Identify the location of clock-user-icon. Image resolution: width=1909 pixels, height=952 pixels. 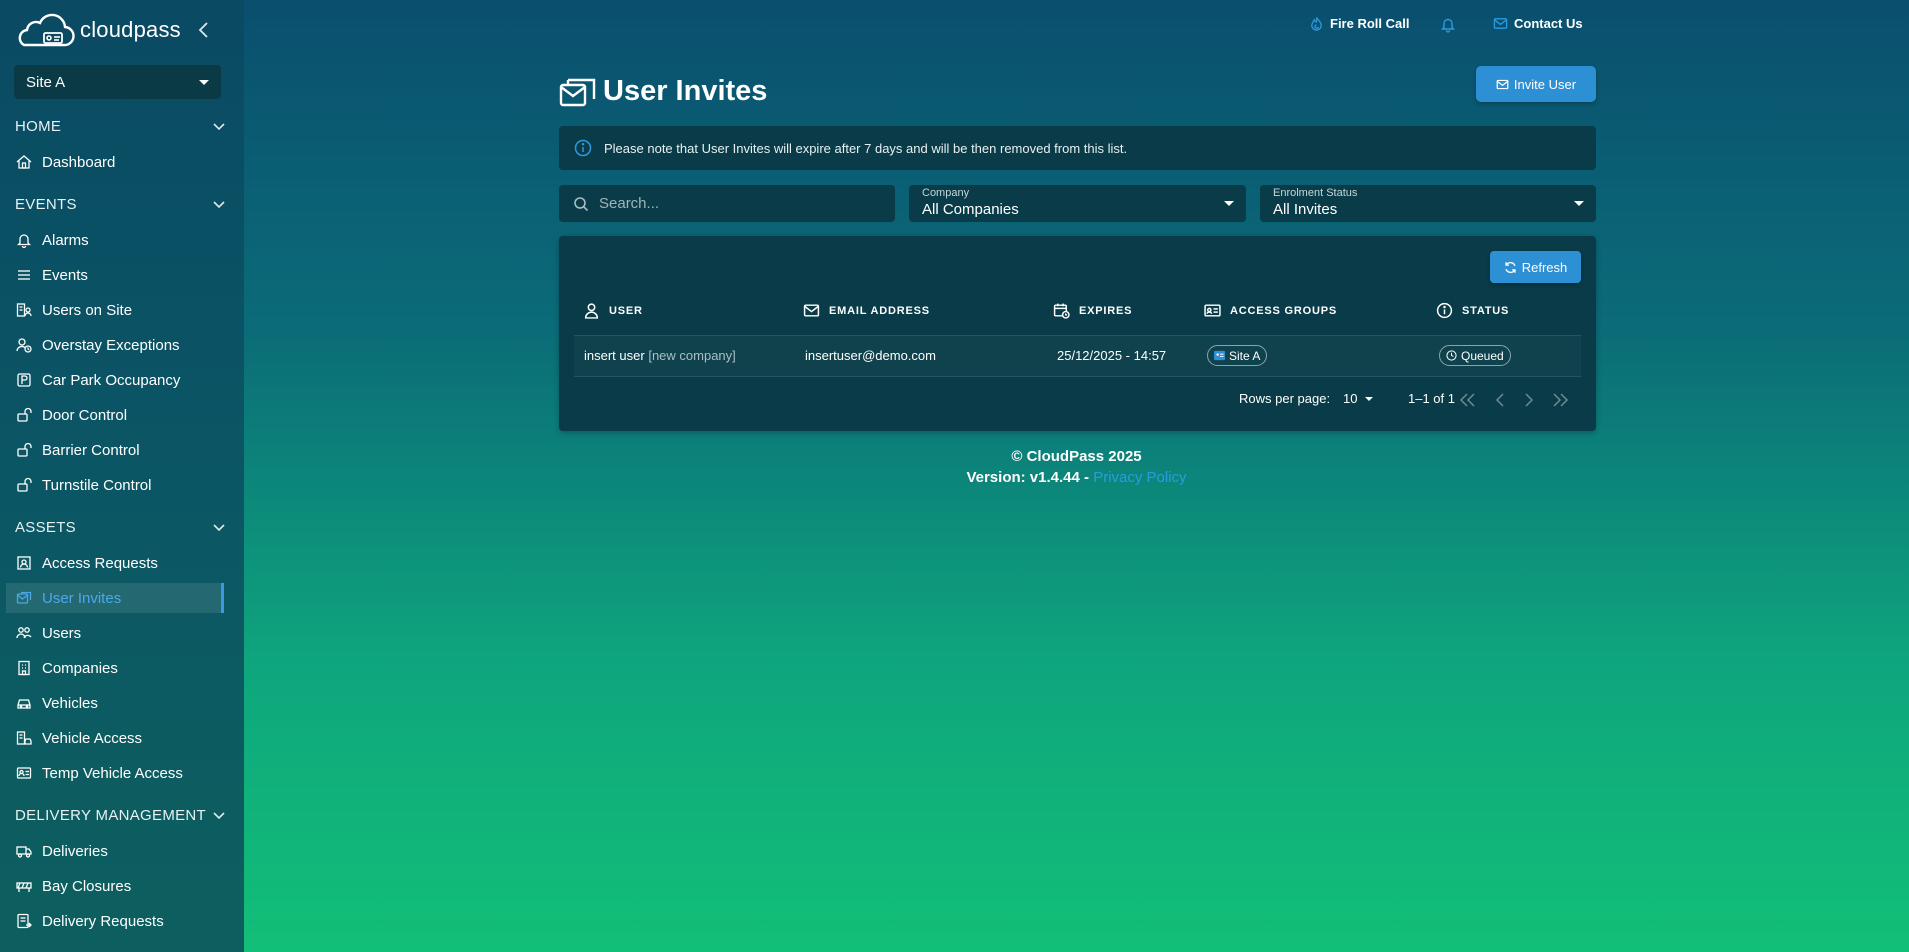
(24, 345).